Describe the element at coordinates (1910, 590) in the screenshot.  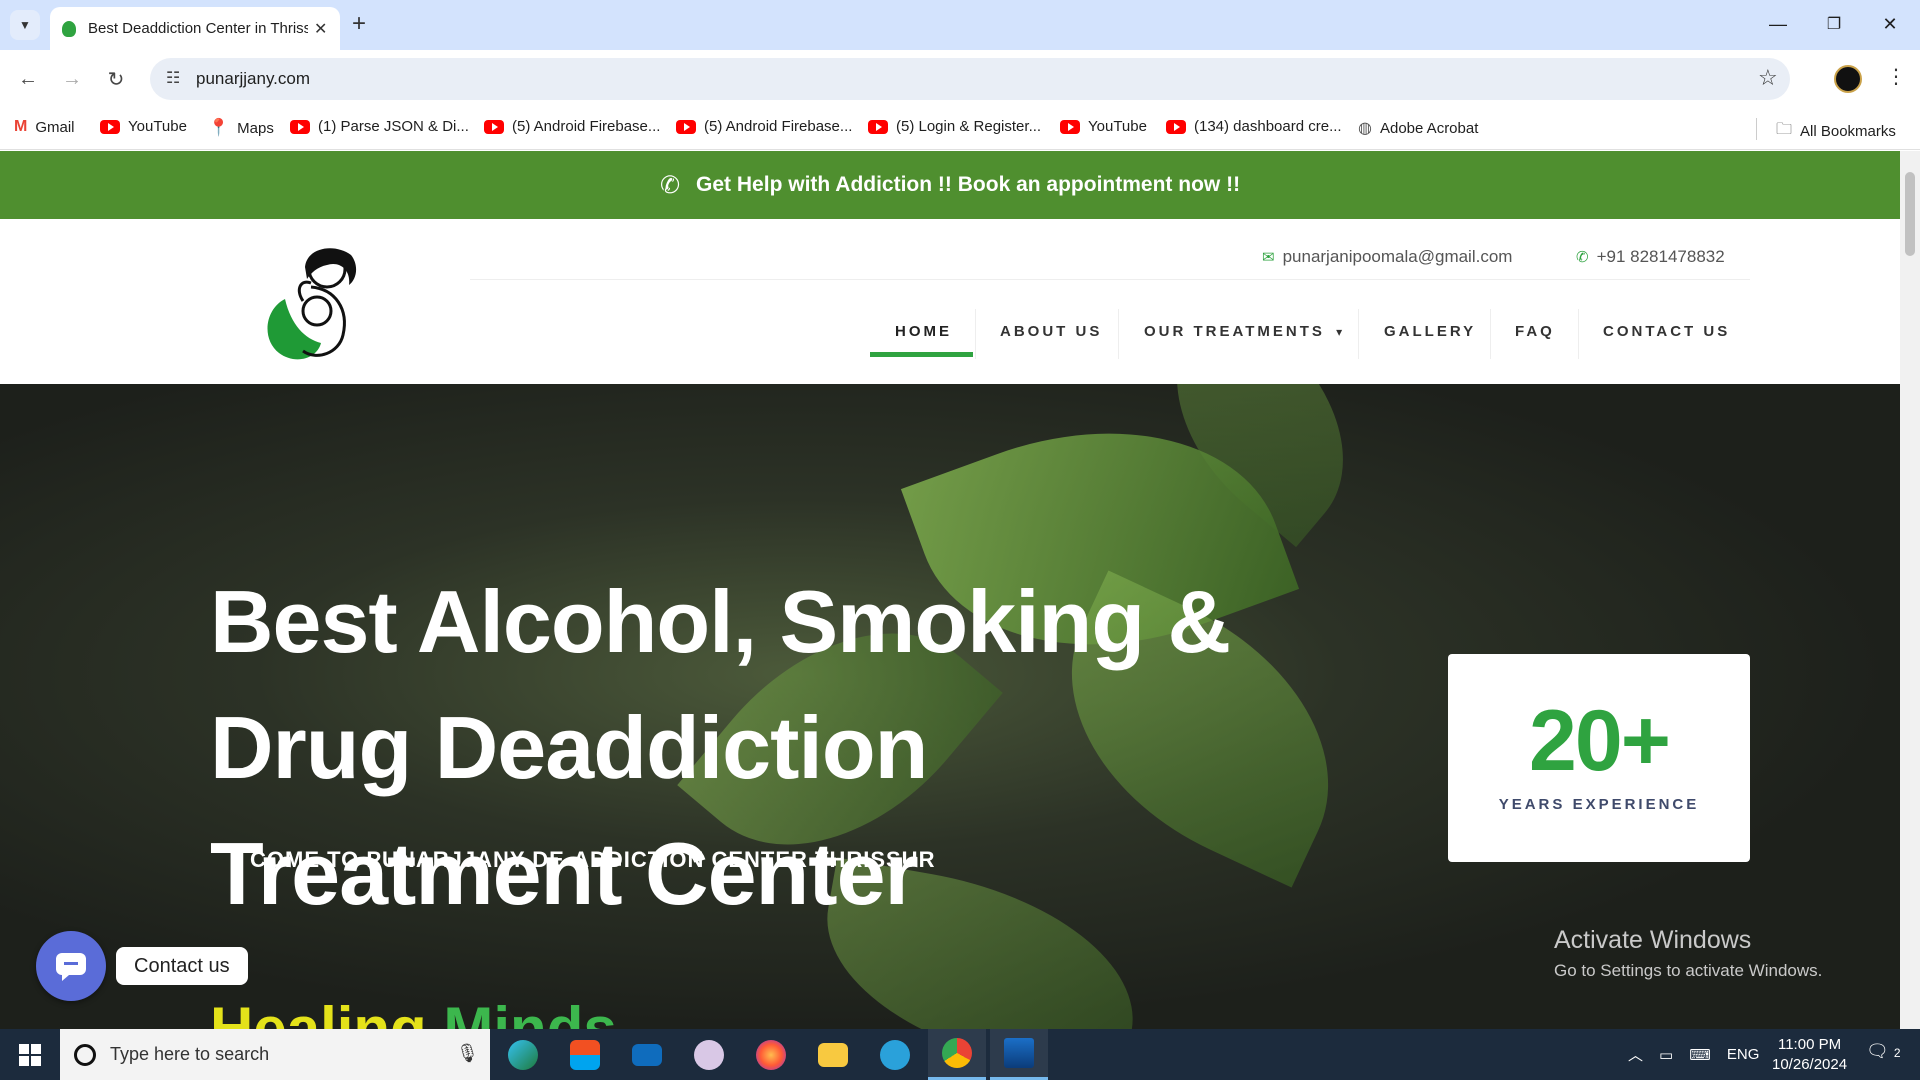
I see `page-scrollbar` at that location.